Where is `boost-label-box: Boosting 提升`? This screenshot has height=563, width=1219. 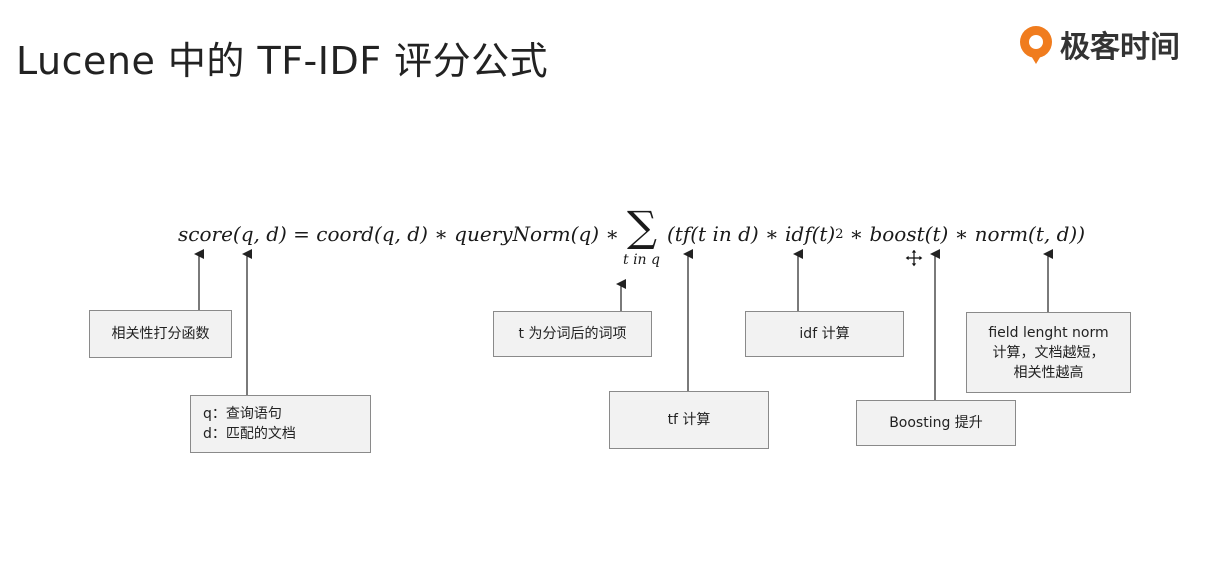 boost-label-box: Boosting 提升 is located at coordinates (936, 423).